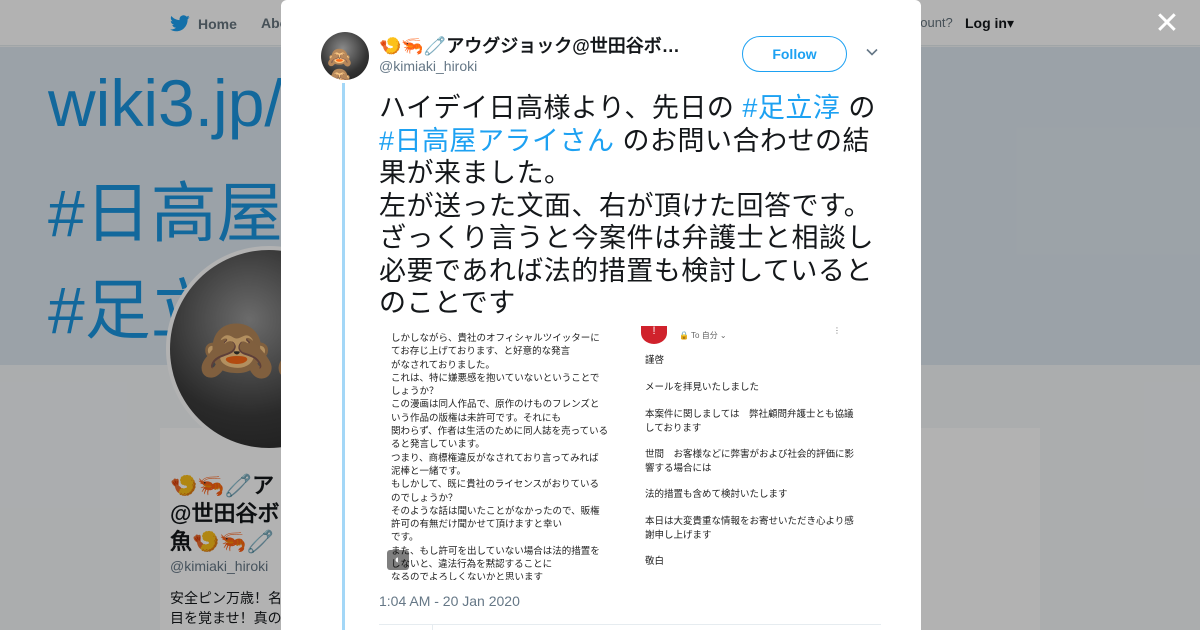  Describe the element at coordinates (749, 414) in the screenshot. I see `reply-text-line: 本案件に関しましては 弊社顧問弁護士とも協議` at that location.